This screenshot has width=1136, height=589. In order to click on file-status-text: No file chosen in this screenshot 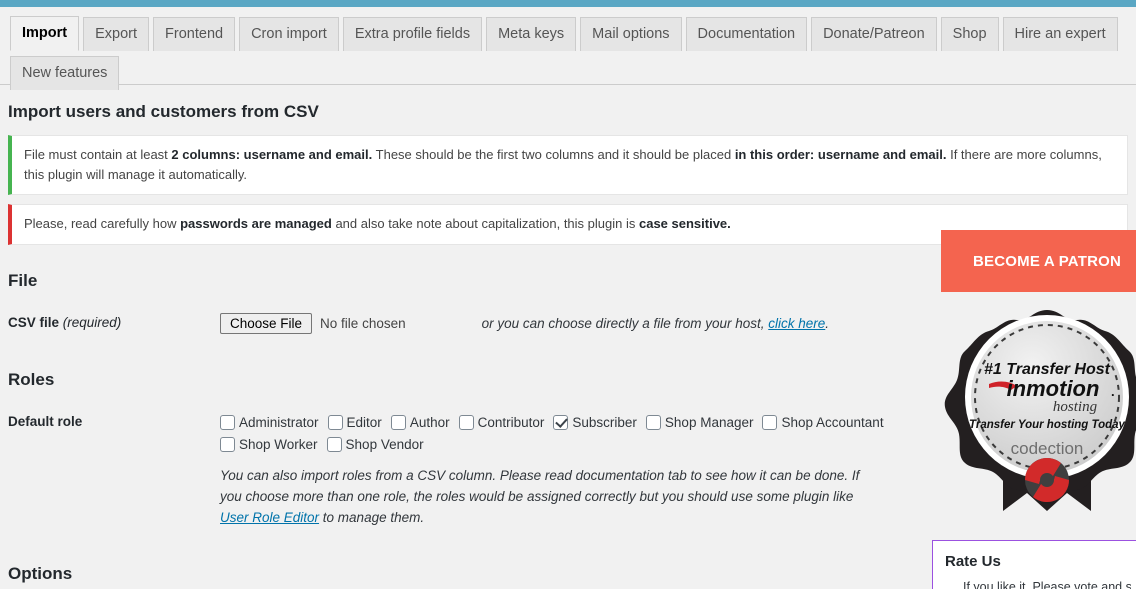, I will do `click(363, 323)`.